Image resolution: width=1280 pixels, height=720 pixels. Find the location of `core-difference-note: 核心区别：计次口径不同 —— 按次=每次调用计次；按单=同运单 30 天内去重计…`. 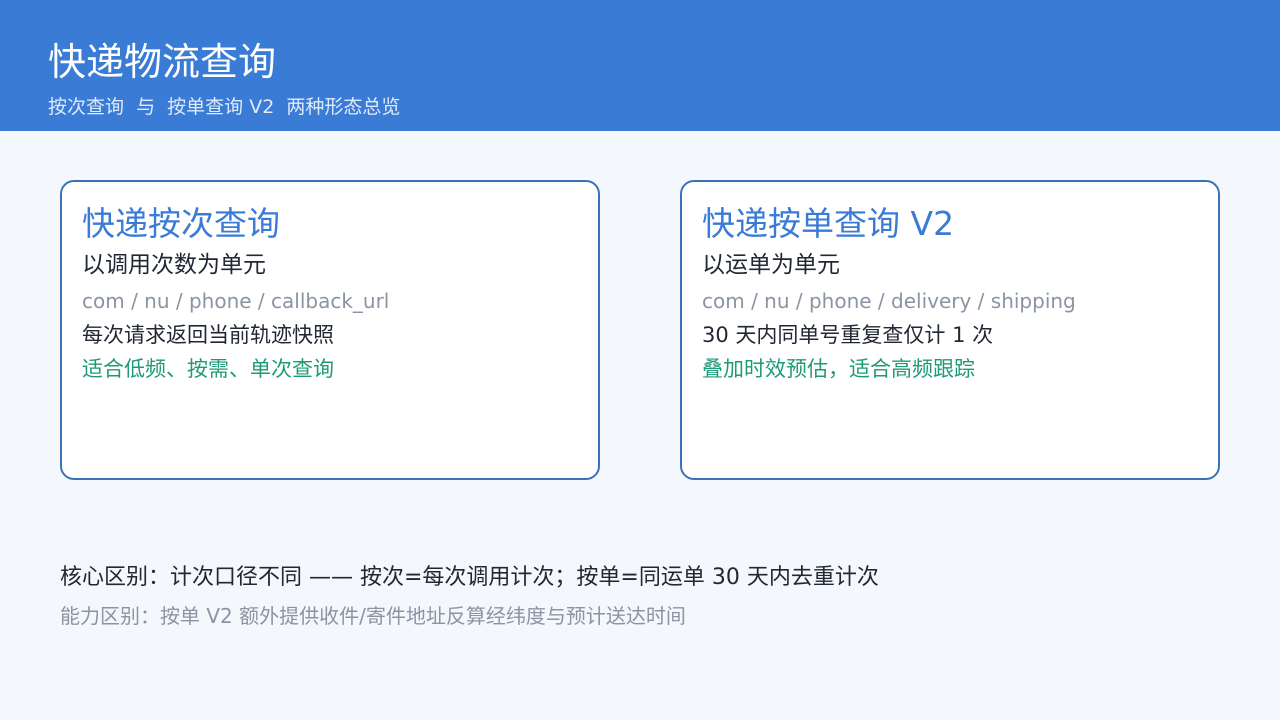

core-difference-note: 核心区别：计次口径不同 —— 按次=每次调用计次；按单=同运单 30 天内去重计… is located at coordinates (469, 577).